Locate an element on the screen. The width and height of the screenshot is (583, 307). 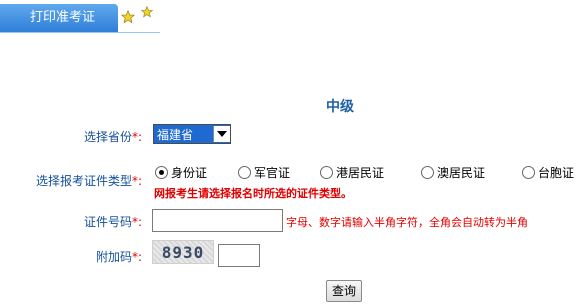
captcha-label: 附加码*: is located at coordinates (119, 256).